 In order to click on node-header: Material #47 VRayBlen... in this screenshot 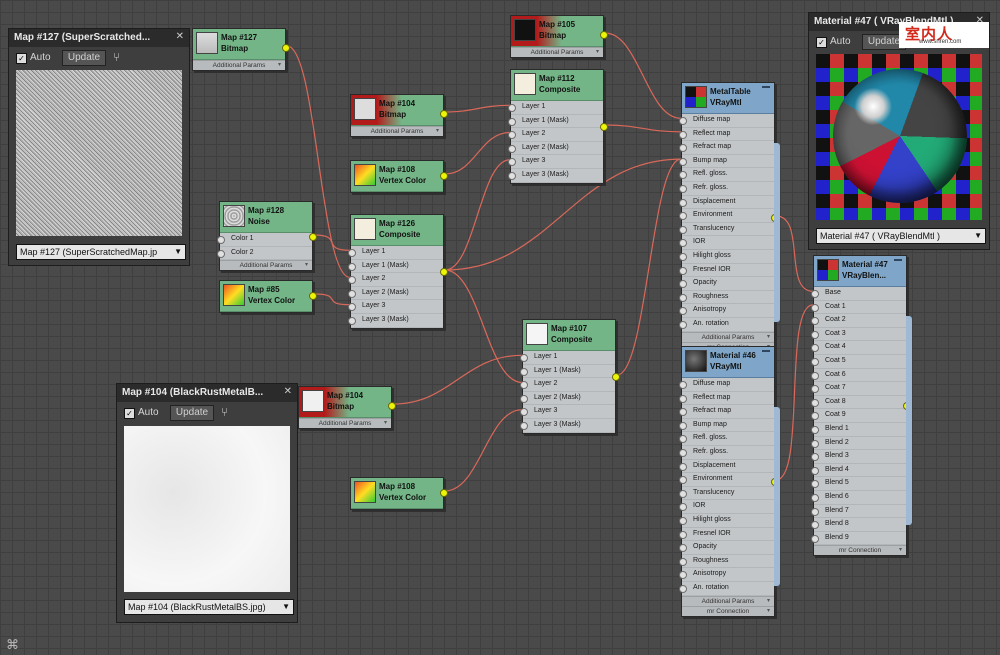, I will do `click(860, 271)`.